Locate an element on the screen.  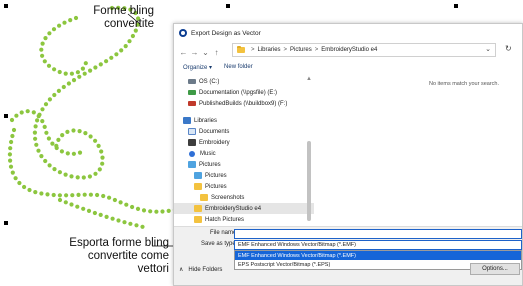
tree-item-os-c: OS (C:) is located at coordinates (244, 81).